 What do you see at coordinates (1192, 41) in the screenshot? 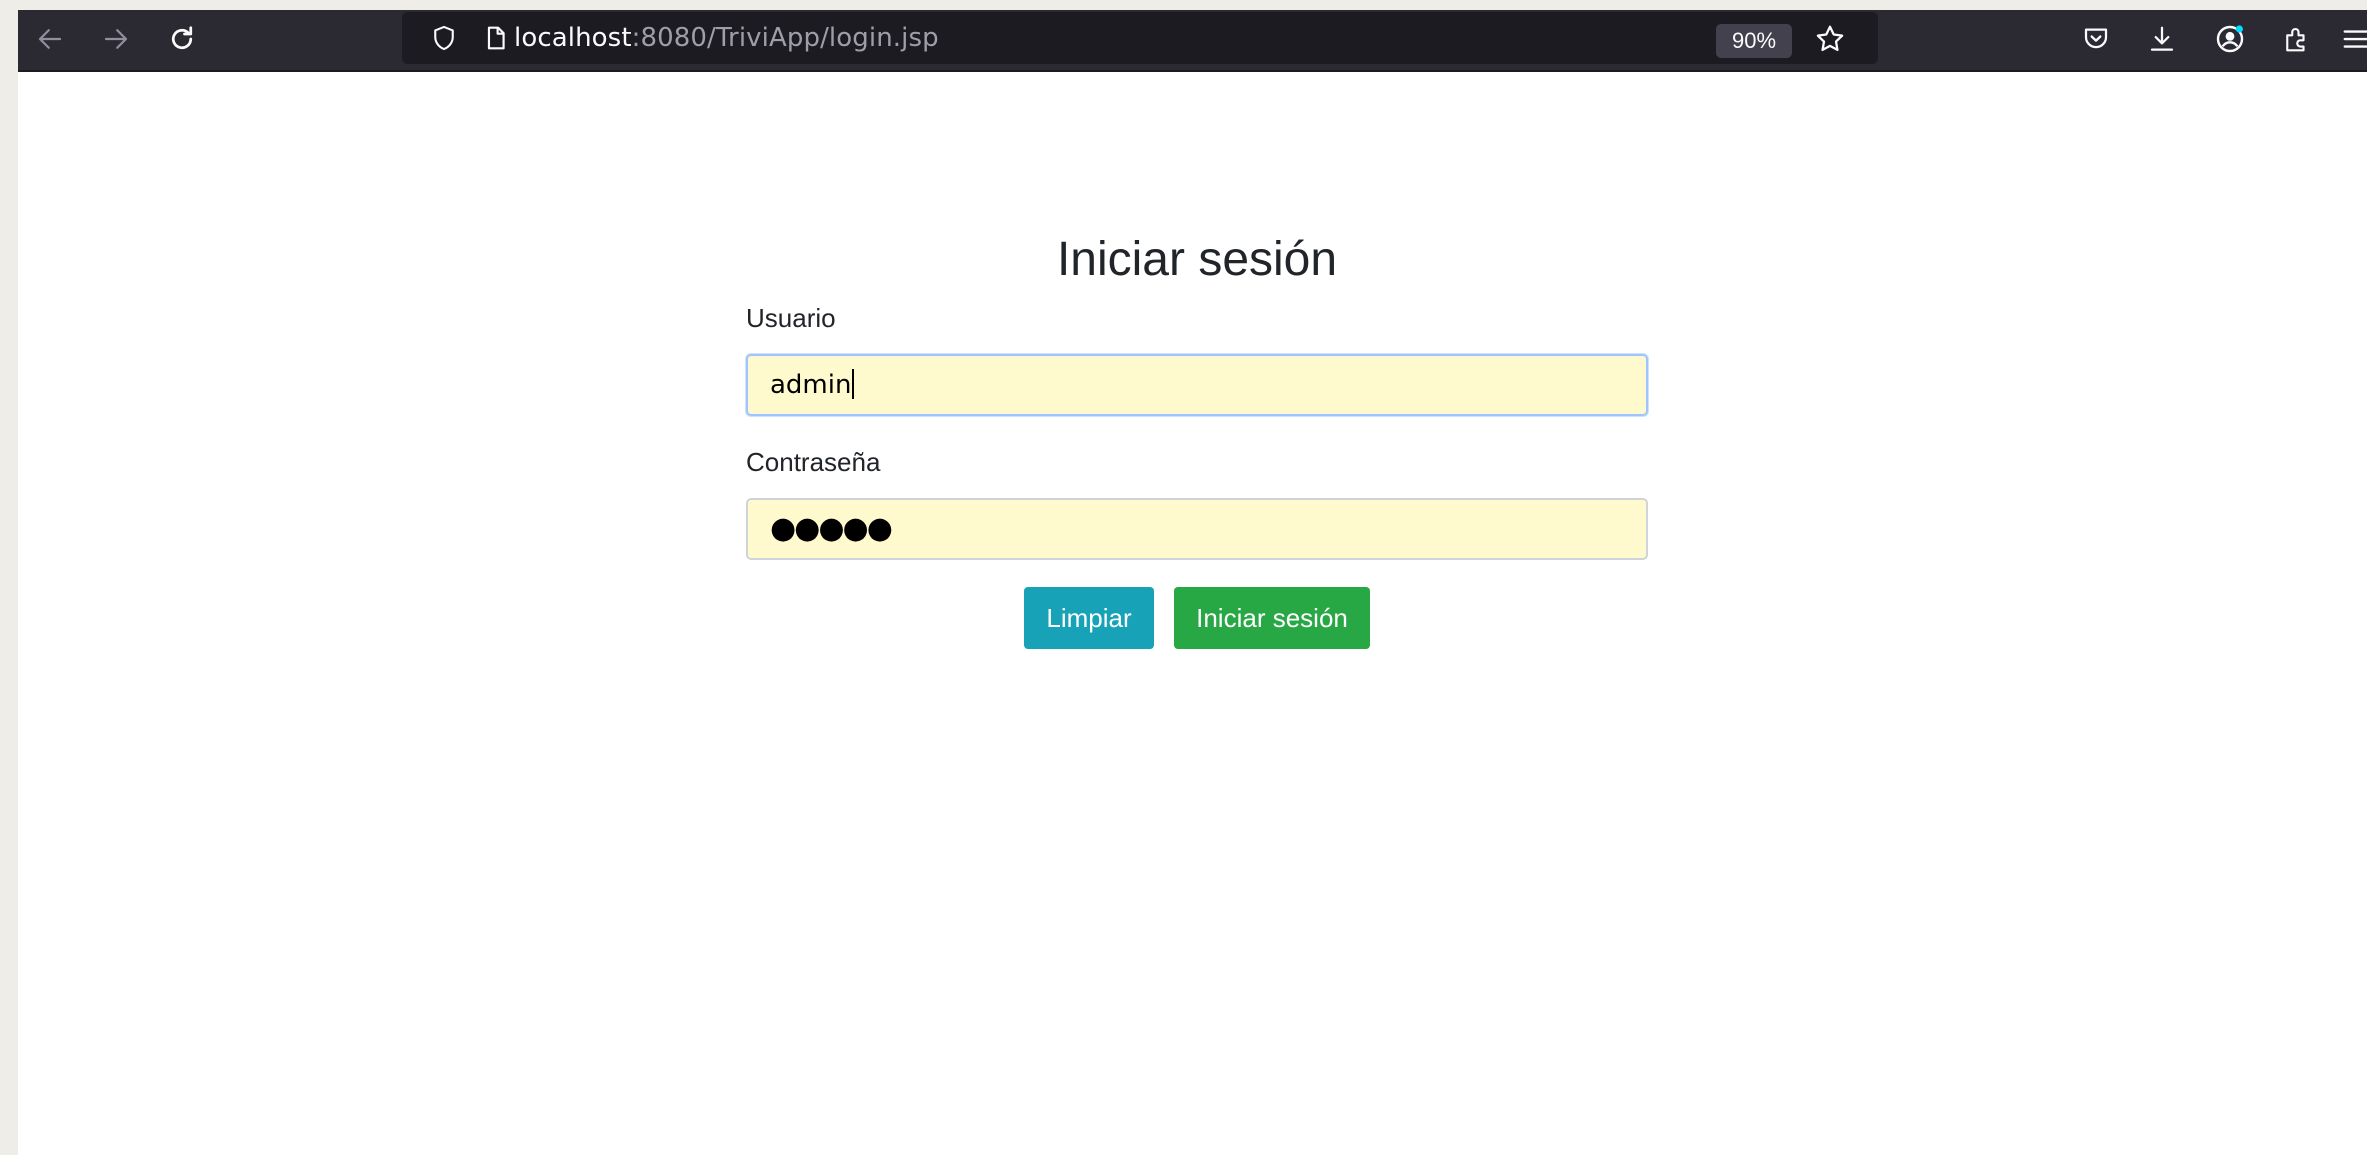
I see `browser-toolbar: localhost:8080/TriviApp/login.jsp 90%` at bounding box center [1192, 41].